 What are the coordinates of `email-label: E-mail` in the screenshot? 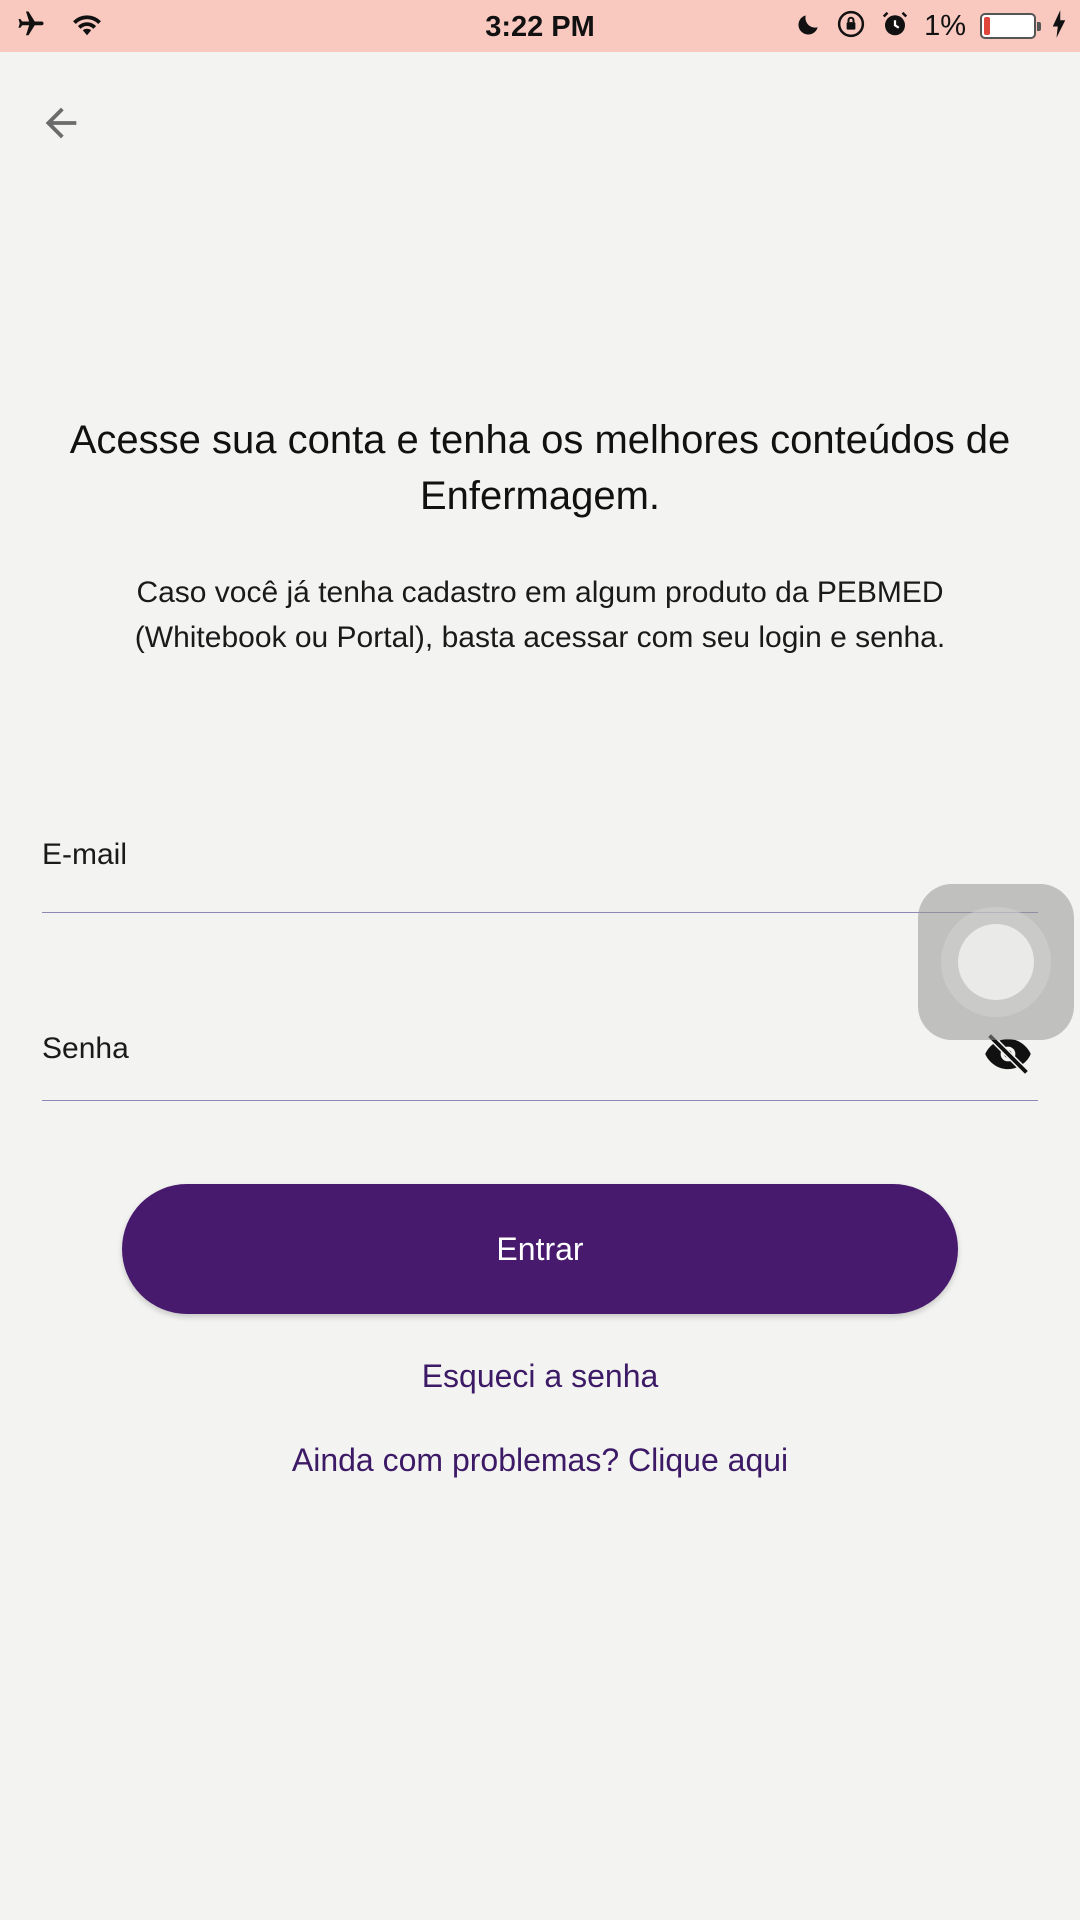 It's located at (85, 854).